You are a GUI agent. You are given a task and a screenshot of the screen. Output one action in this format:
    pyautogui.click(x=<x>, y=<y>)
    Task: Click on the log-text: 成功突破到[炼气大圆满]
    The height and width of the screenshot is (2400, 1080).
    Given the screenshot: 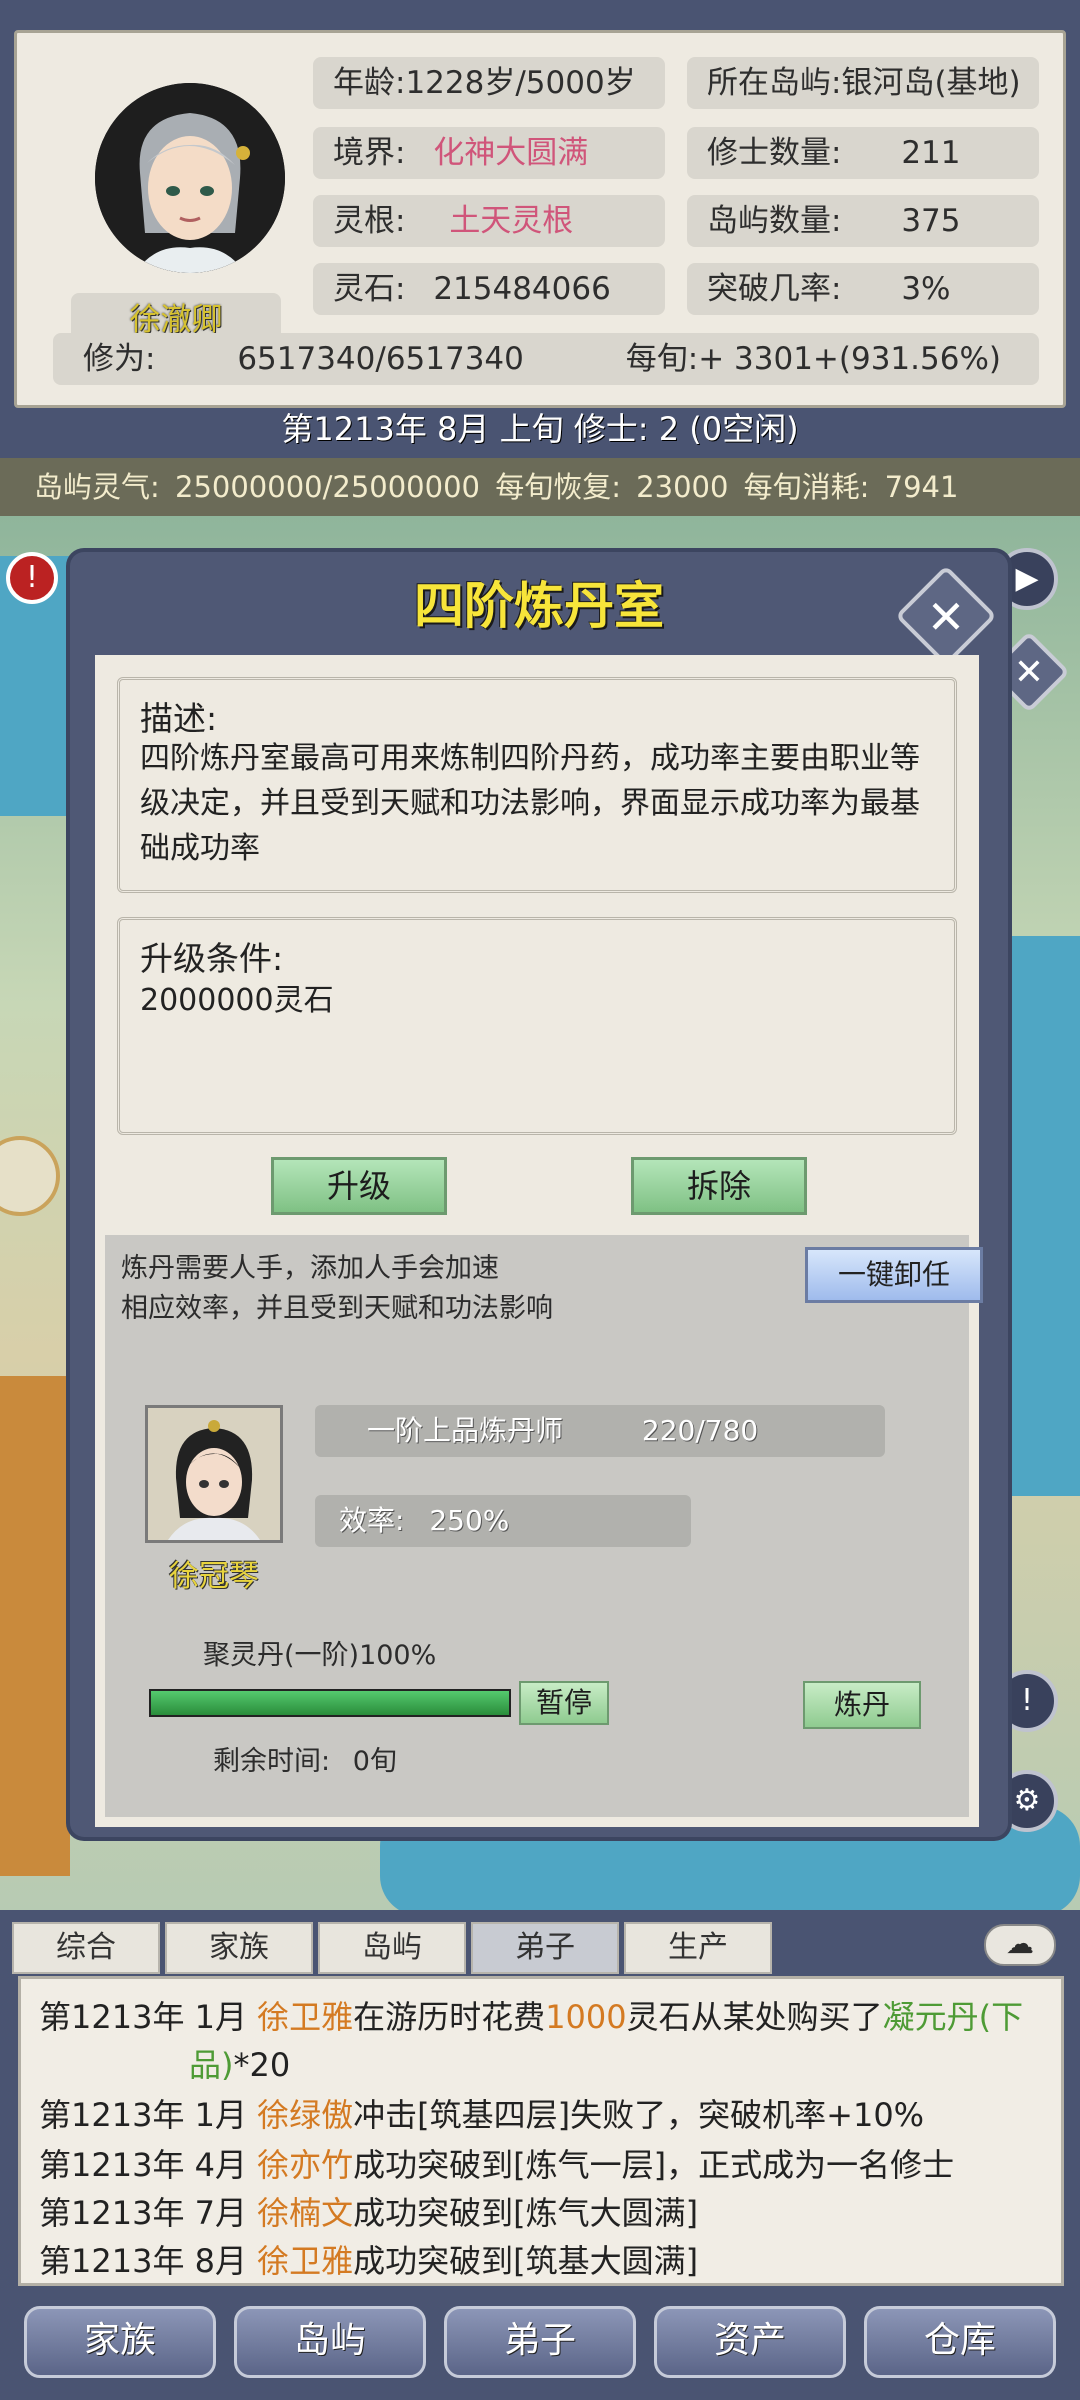 What is the action you would take?
    pyautogui.click(x=526, y=2213)
    